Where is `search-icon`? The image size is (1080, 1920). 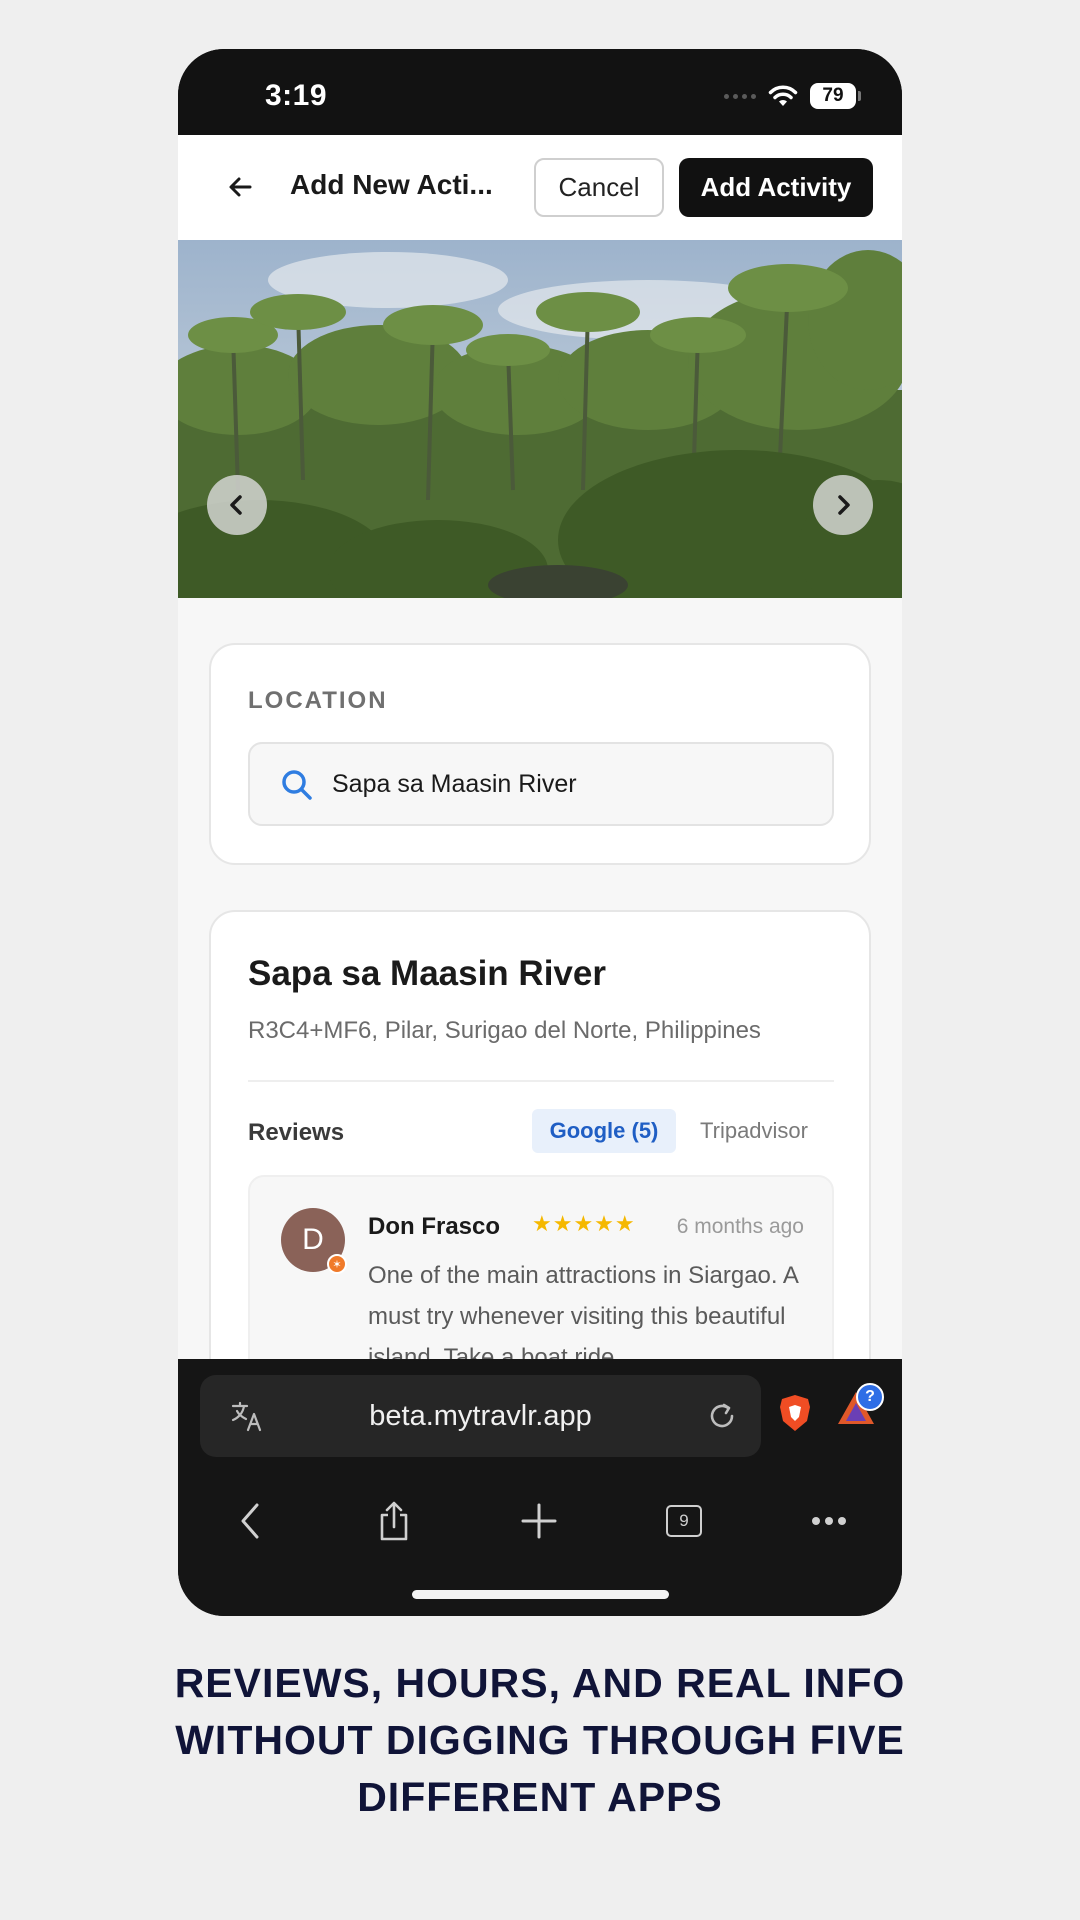
search-icon is located at coordinates (297, 785).